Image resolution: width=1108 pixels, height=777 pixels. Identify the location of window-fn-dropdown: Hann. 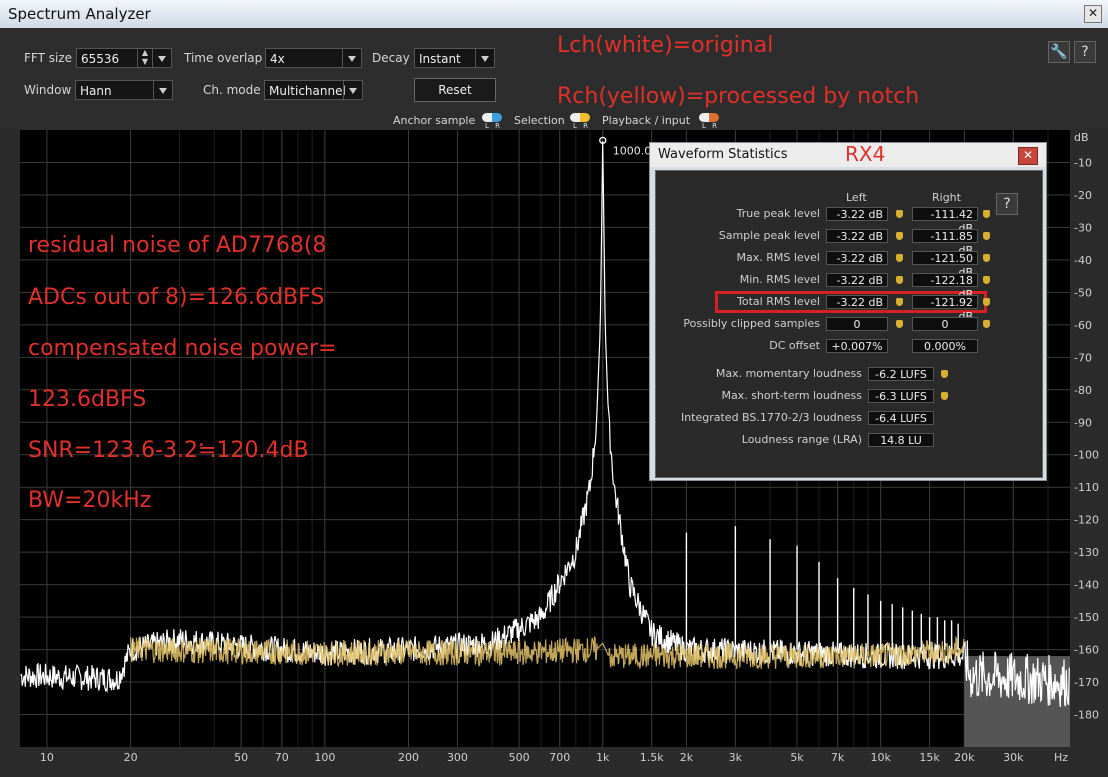
(124, 90).